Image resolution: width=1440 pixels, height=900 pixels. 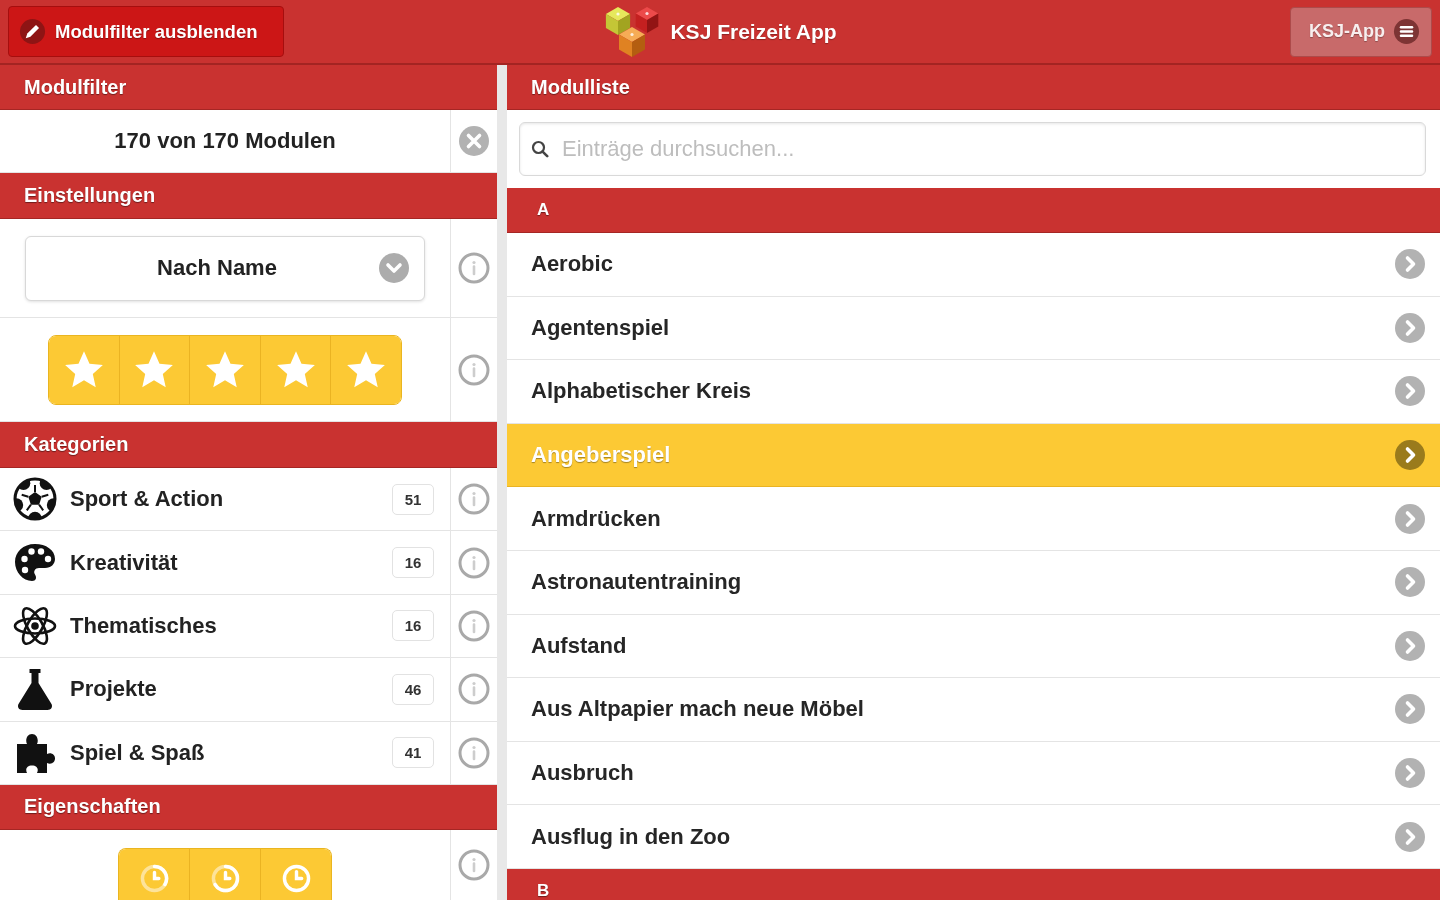 What do you see at coordinates (225, 499) in the screenshot?
I see `category-item: Sport & Action 51` at bounding box center [225, 499].